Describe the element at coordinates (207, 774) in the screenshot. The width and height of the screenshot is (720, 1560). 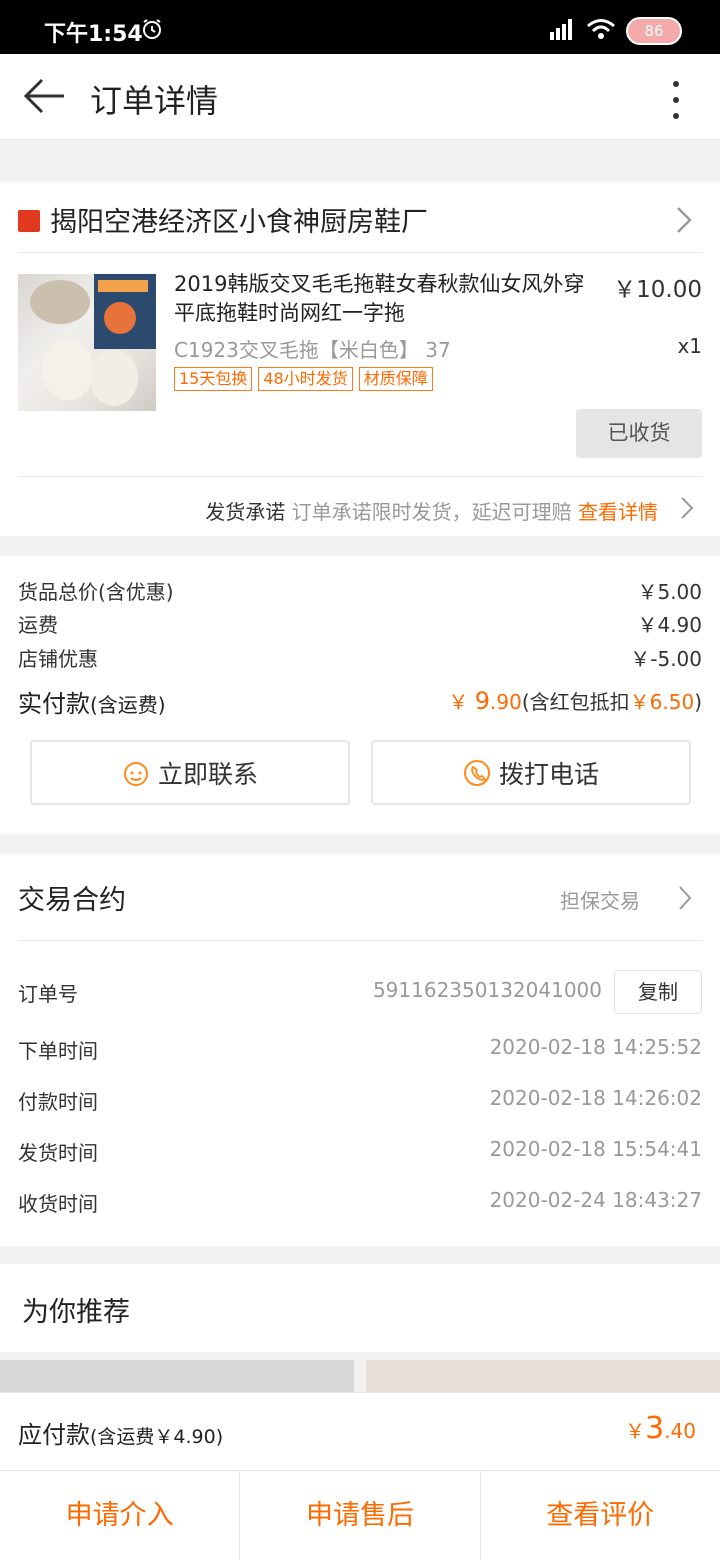
I see `contact-seller-label: 立即联系` at that location.